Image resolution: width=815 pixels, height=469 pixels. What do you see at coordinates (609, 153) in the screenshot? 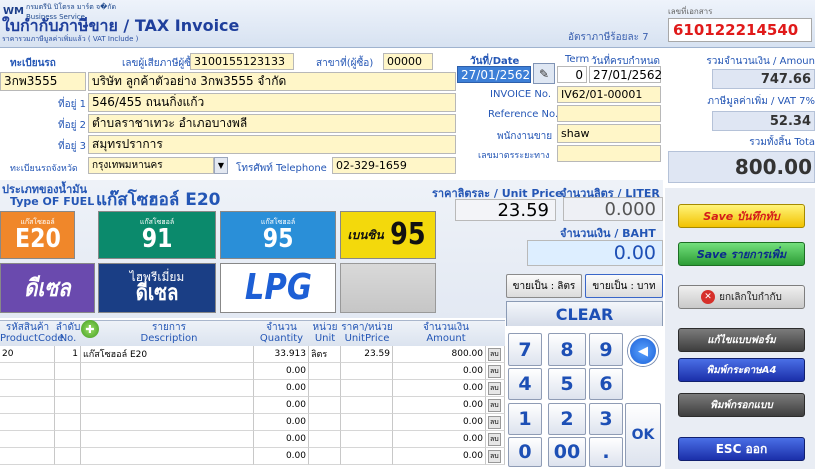
I see `mileage-input` at bounding box center [609, 153].